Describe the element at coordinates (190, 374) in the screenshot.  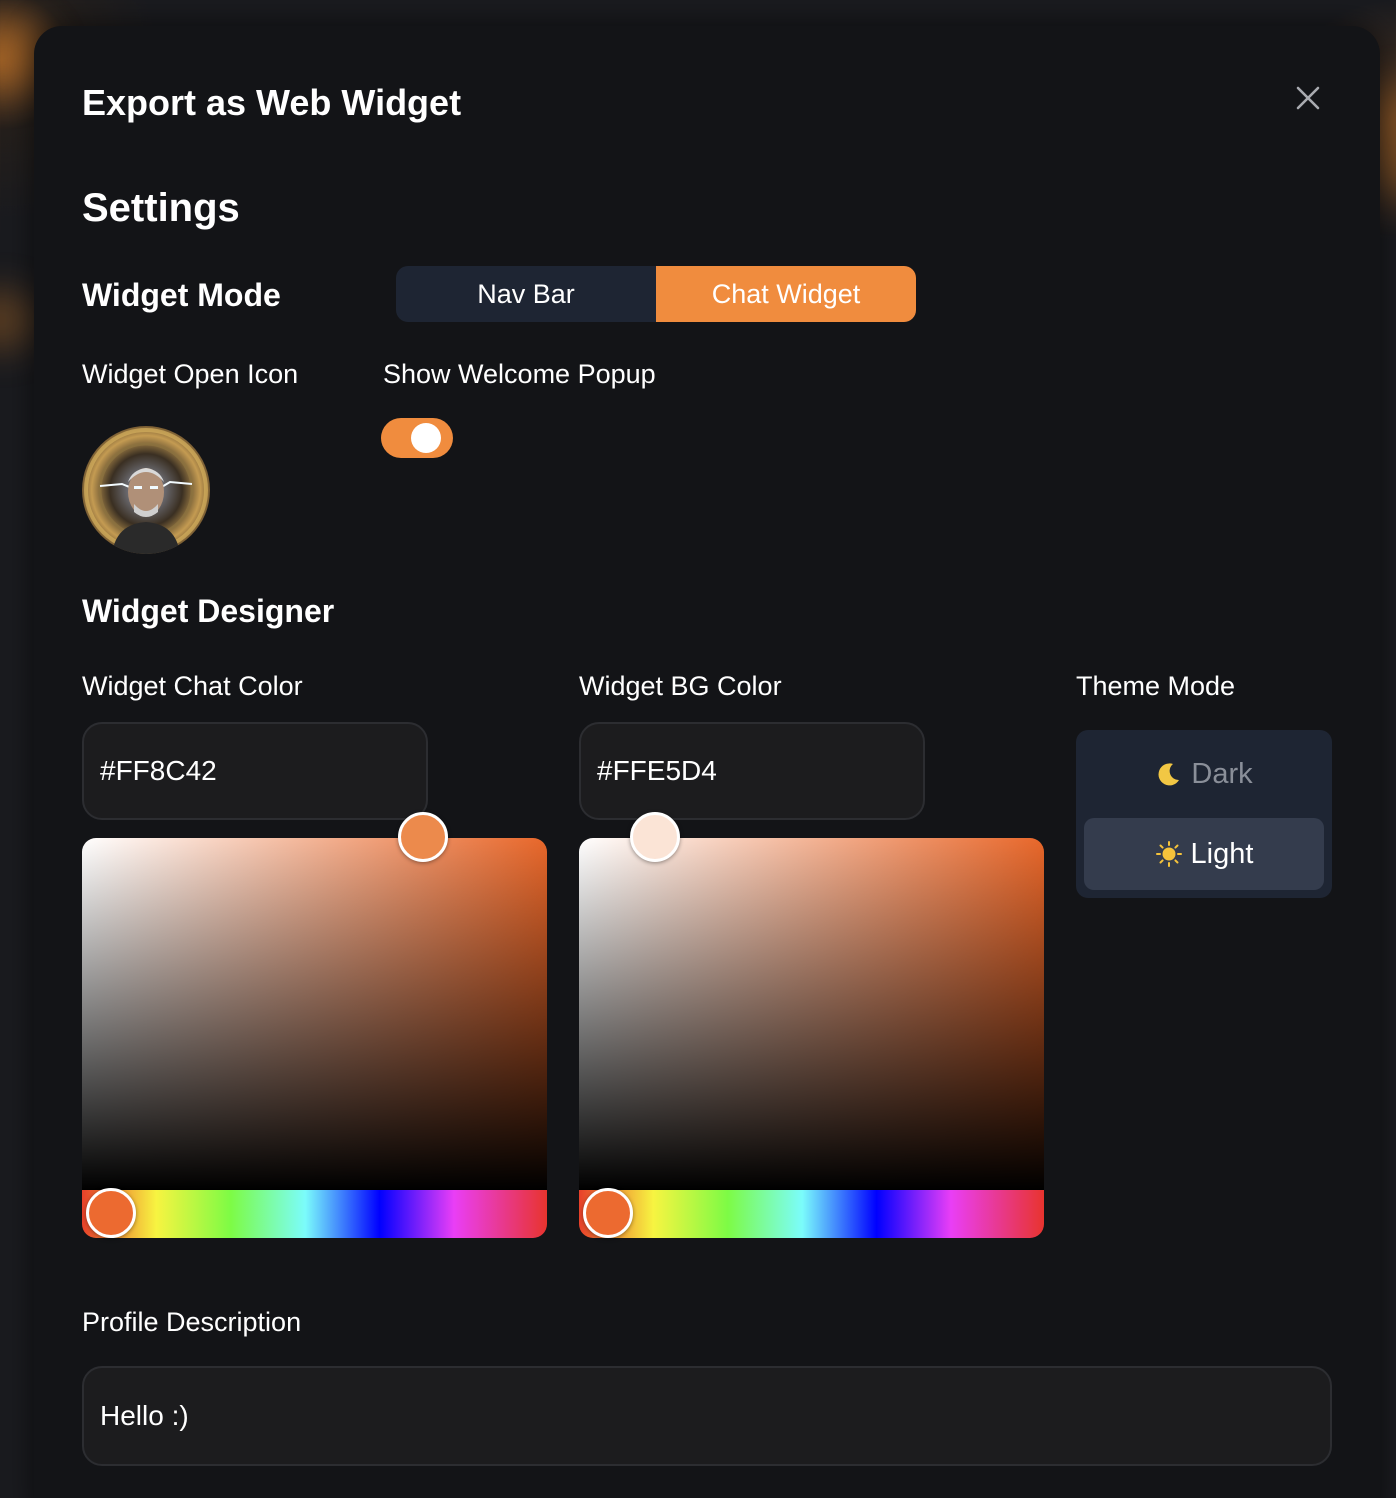
I see `open-icon-label: Widget Open Icon` at that location.